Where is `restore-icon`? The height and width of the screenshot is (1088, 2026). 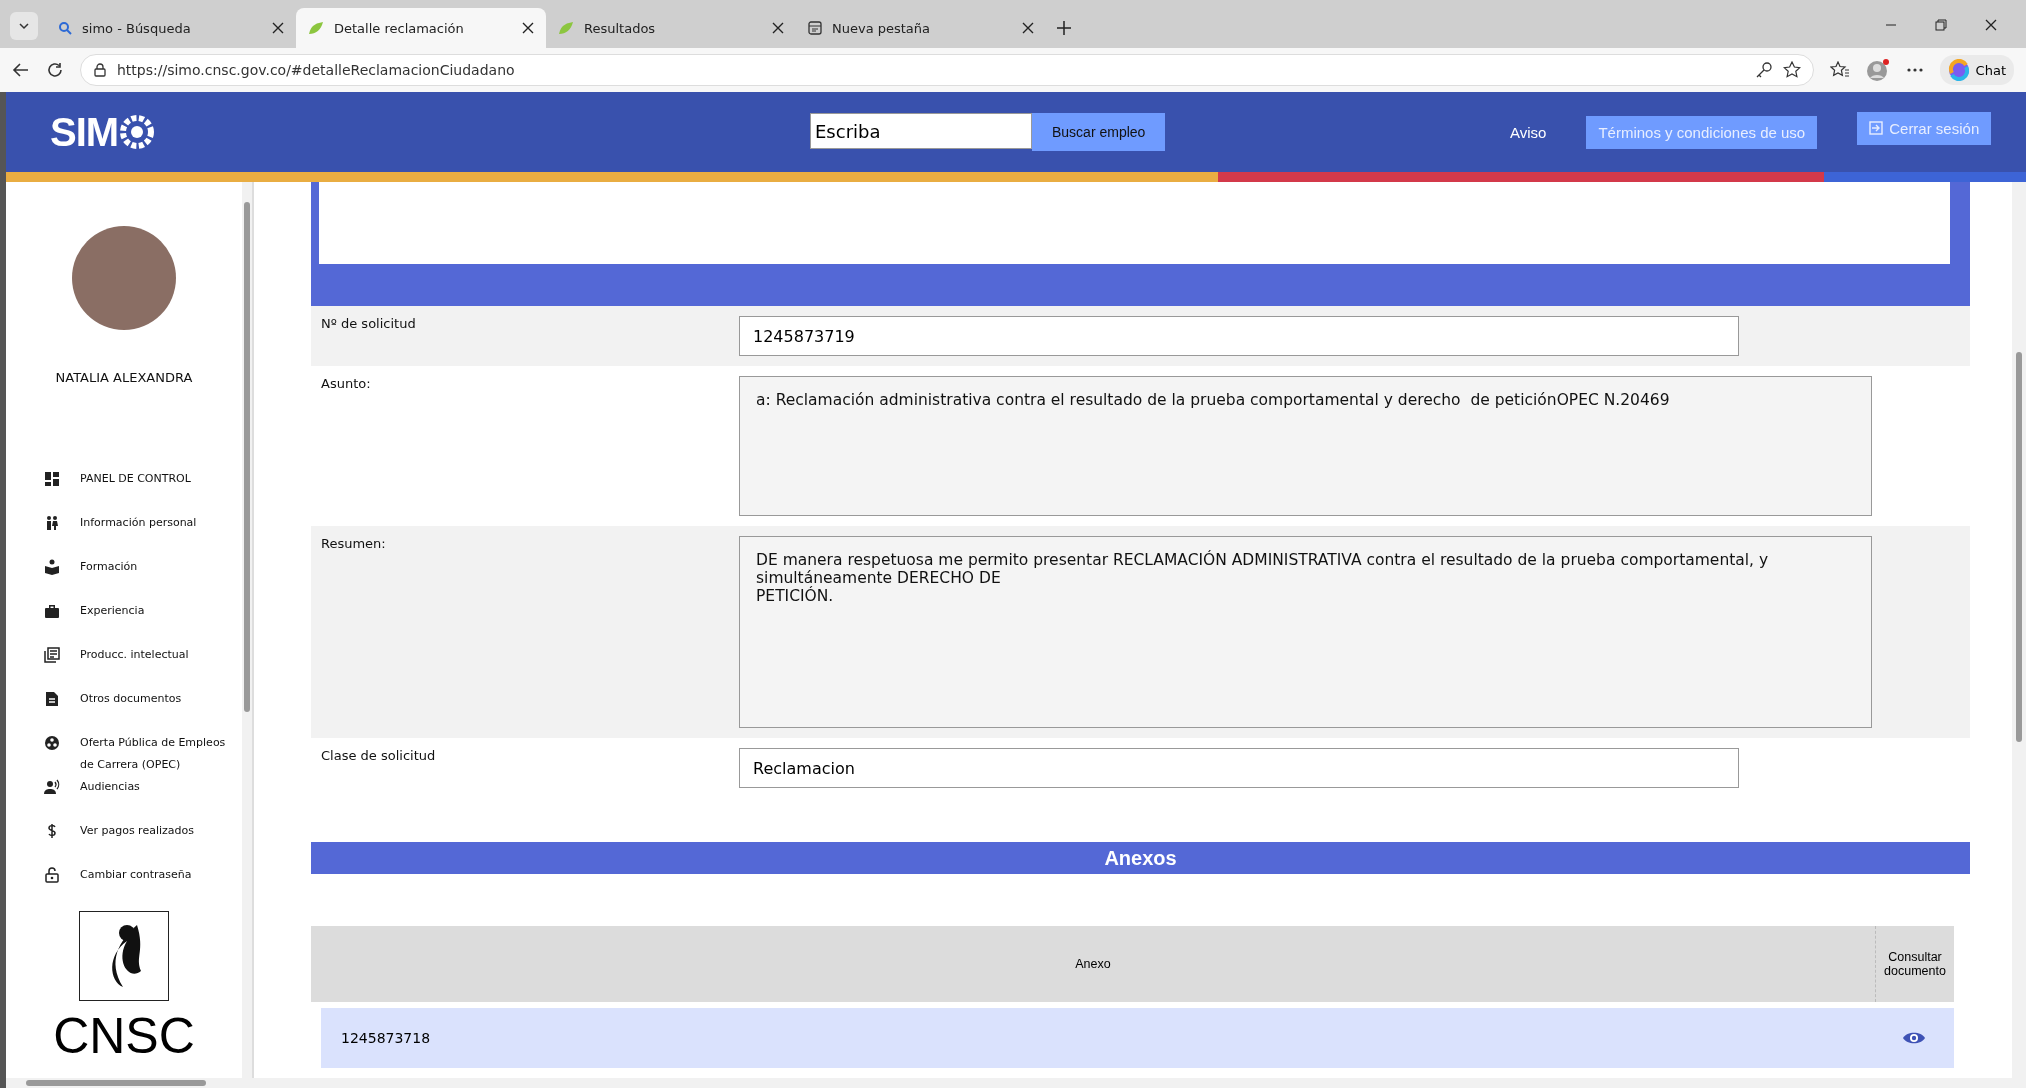
restore-icon is located at coordinates (1941, 25).